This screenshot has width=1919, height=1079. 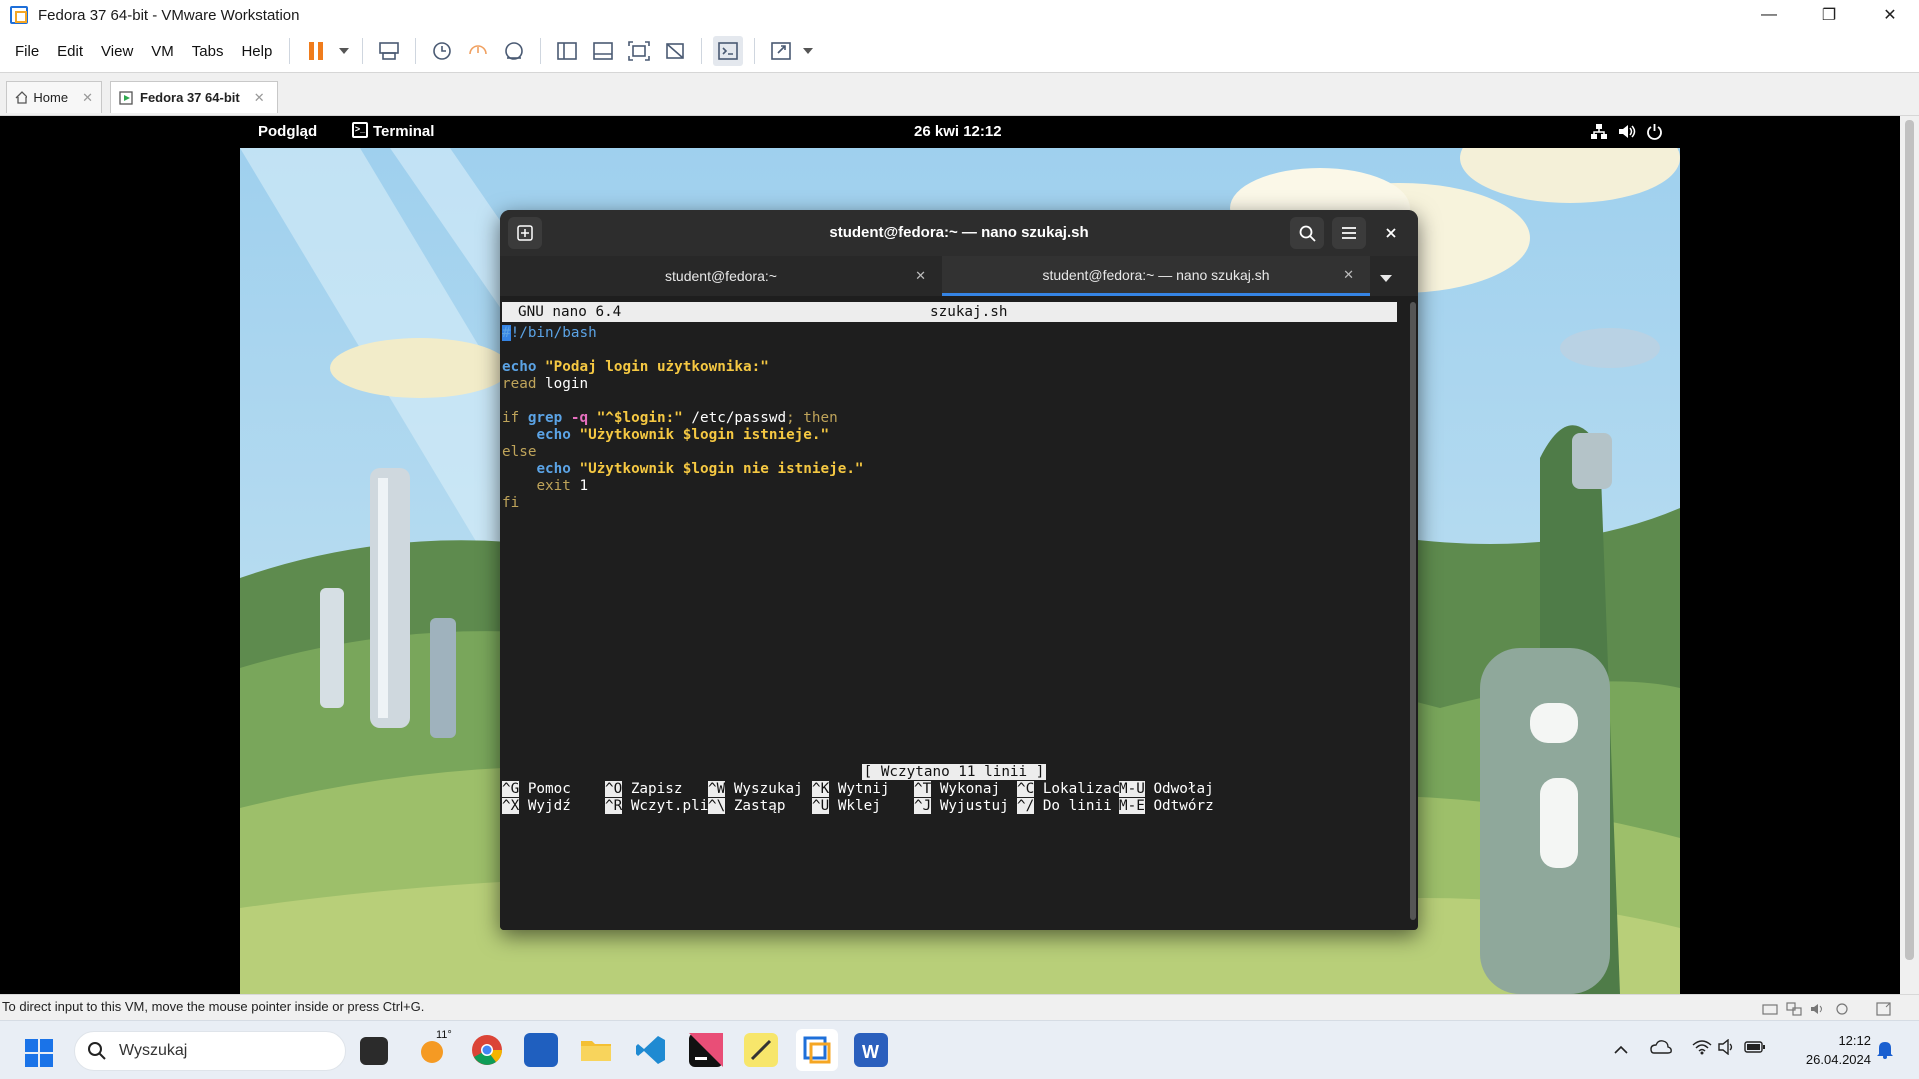 I want to click on taskbar-search-box: Wyszukaj, so click(x=210, y=1051).